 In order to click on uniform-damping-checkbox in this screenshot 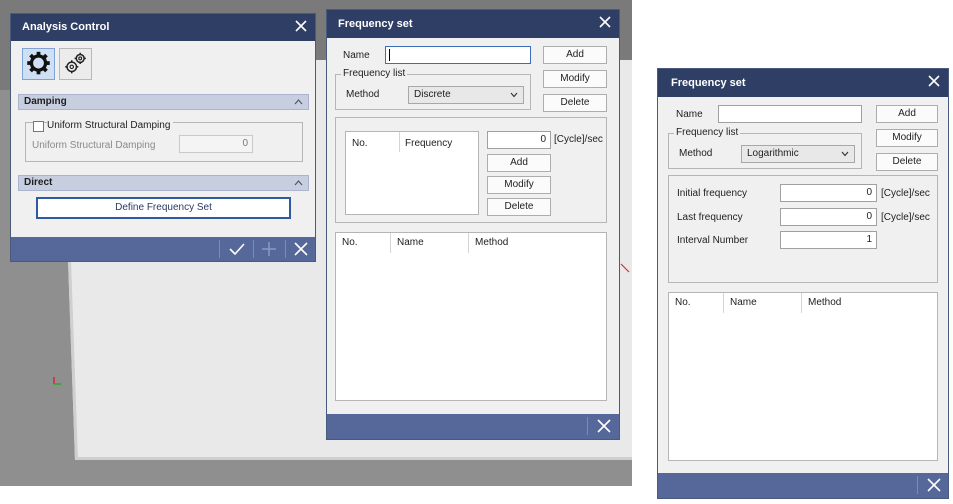, I will do `click(38, 126)`.